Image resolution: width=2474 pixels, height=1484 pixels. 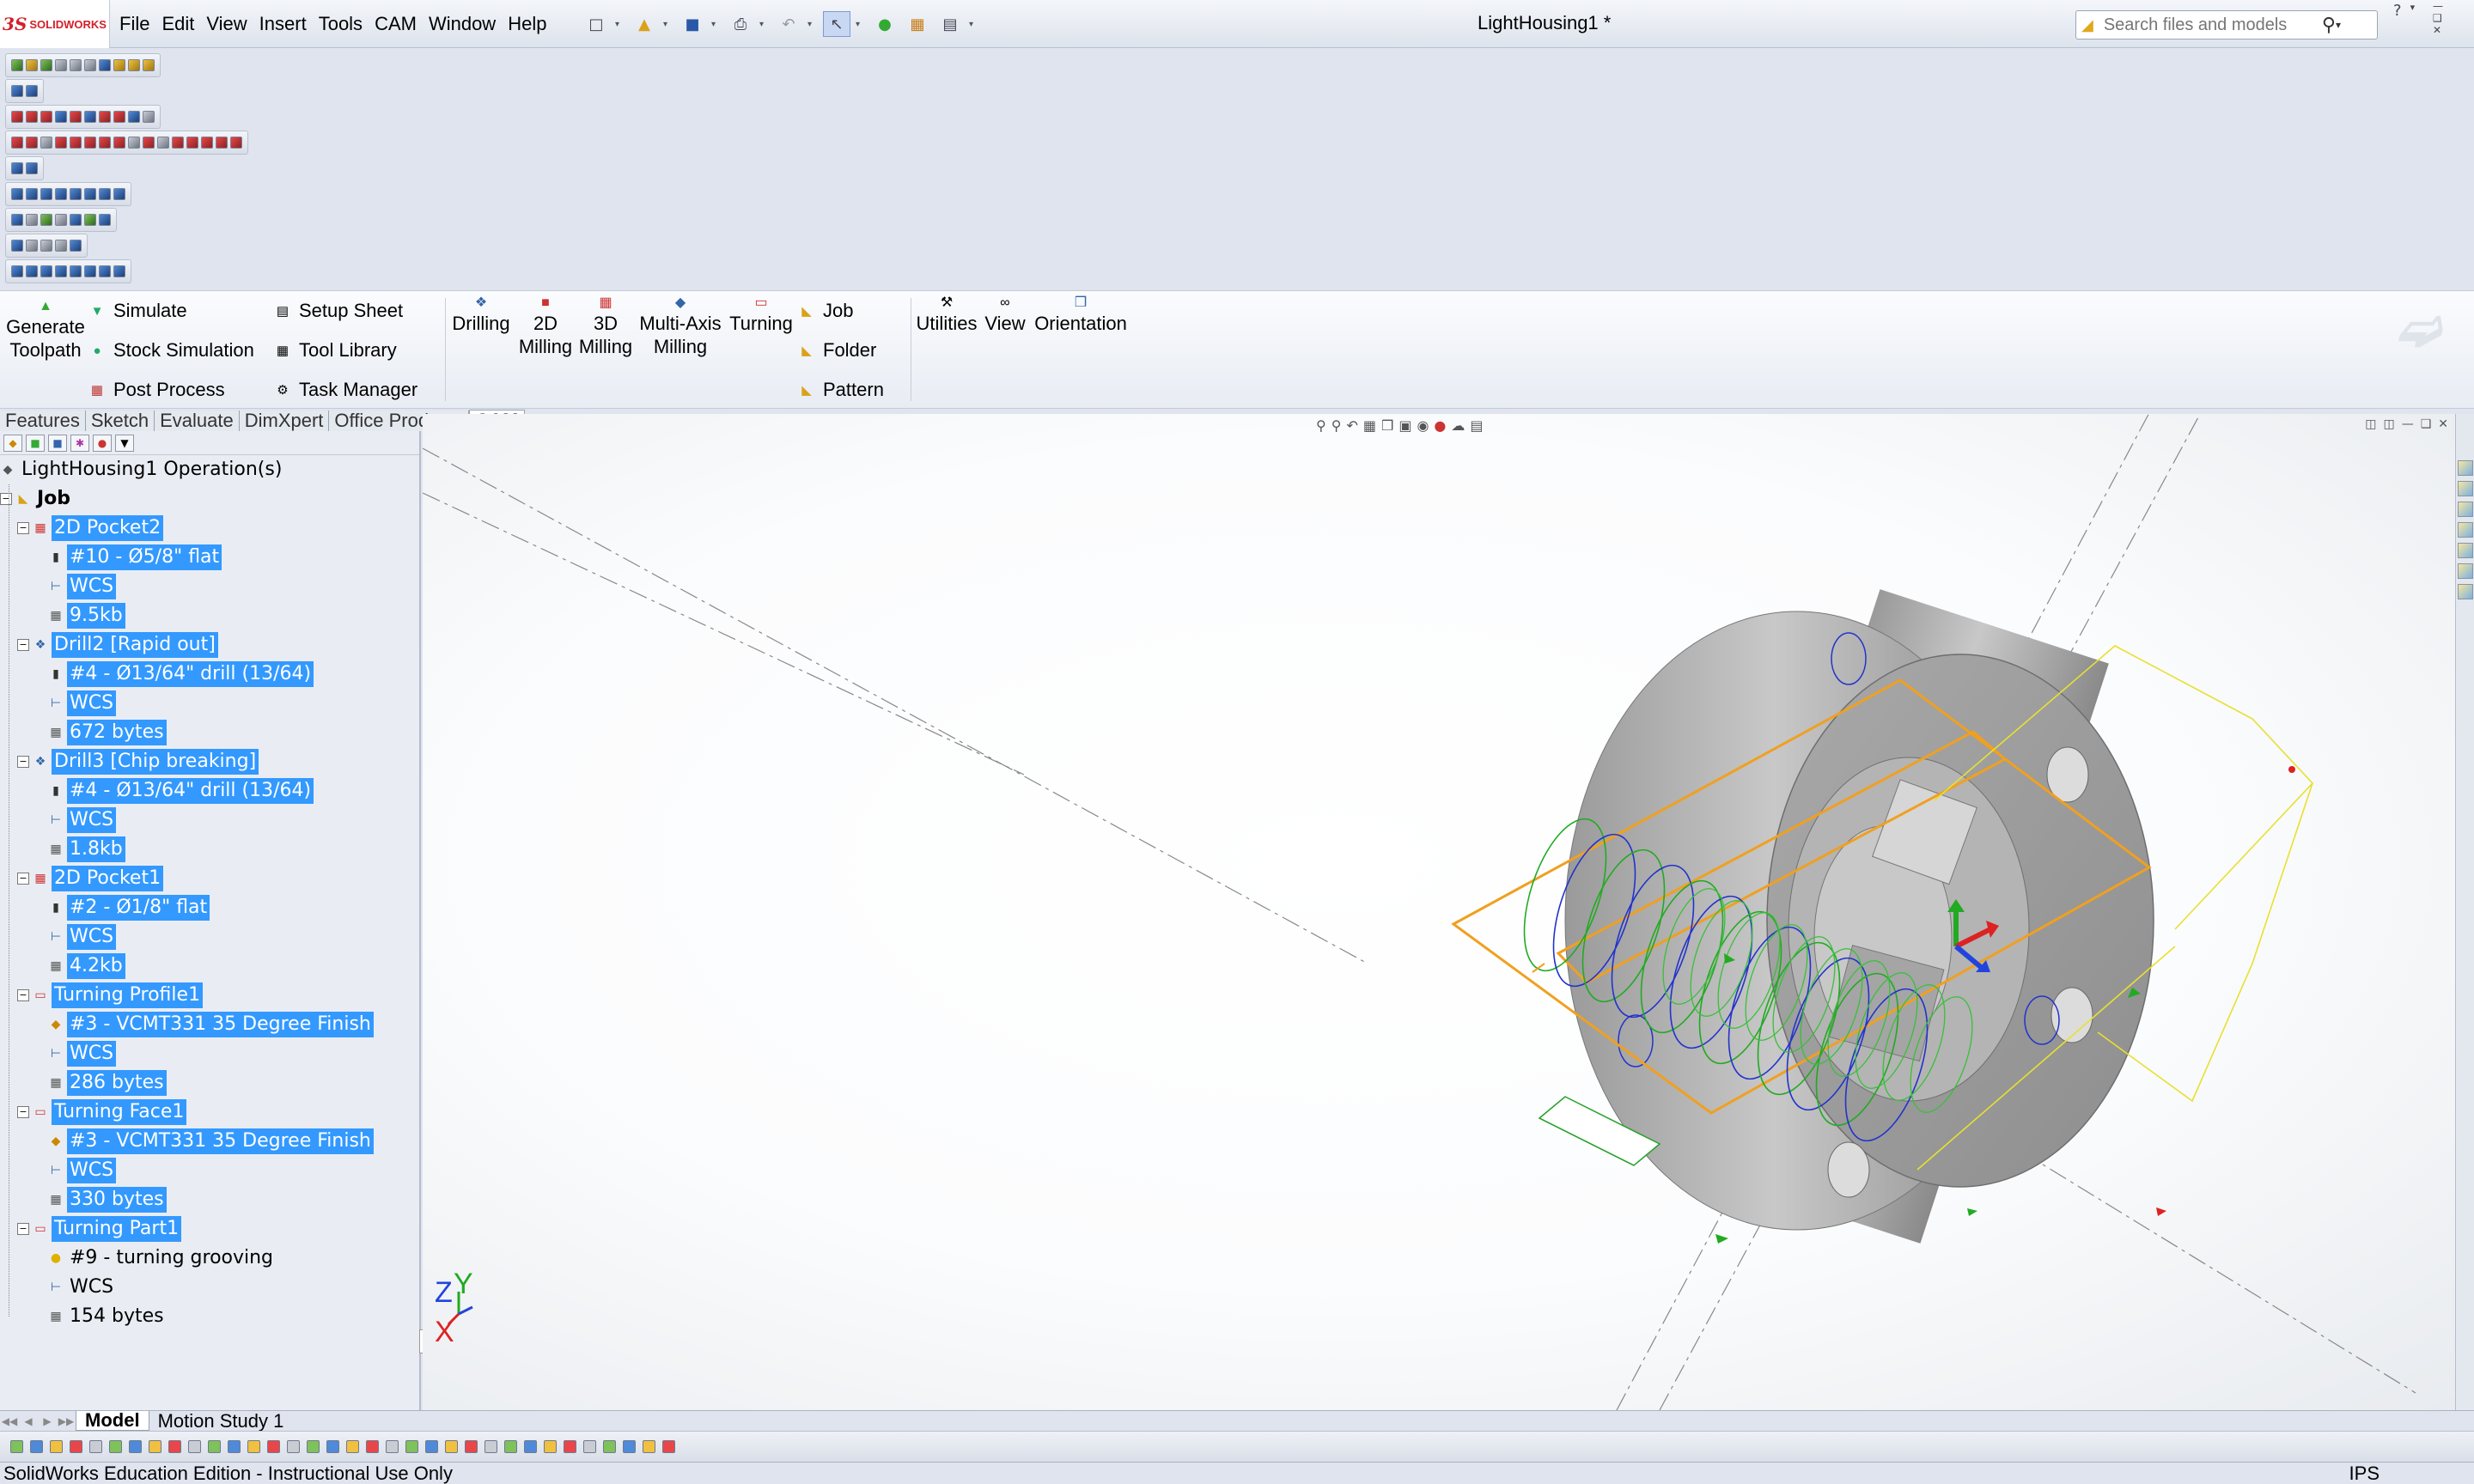 I want to click on options-dropdown-icon: ▾, so click(x=974, y=24).